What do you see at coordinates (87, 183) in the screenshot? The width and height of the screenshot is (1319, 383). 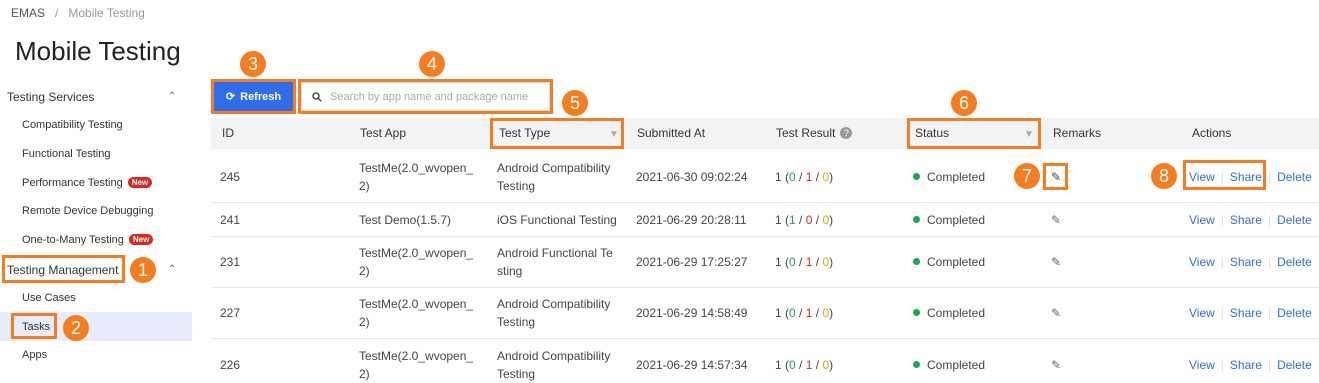 I see `sidebar-item-performance-testing: Performance Testing New` at bounding box center [87, 183].